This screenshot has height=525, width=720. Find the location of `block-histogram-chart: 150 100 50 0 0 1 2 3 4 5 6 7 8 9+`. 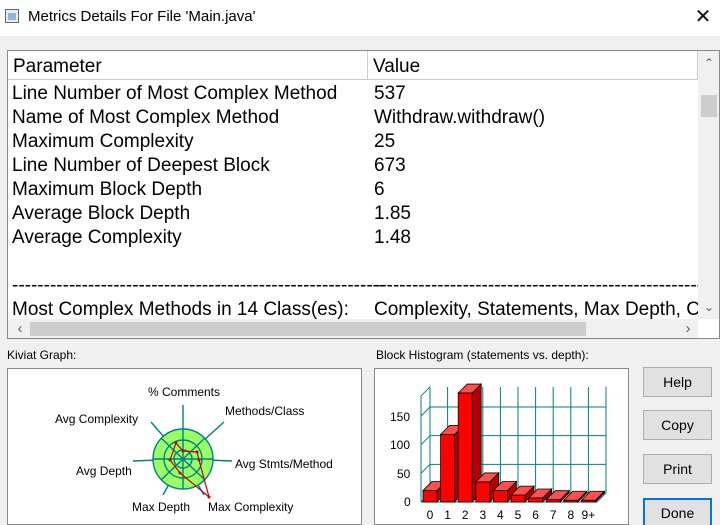

block-histogram-chart: 150 100 50 0 0 1 2 3 4 5 6 7 8 9+ is located at coordinates (498, 452).